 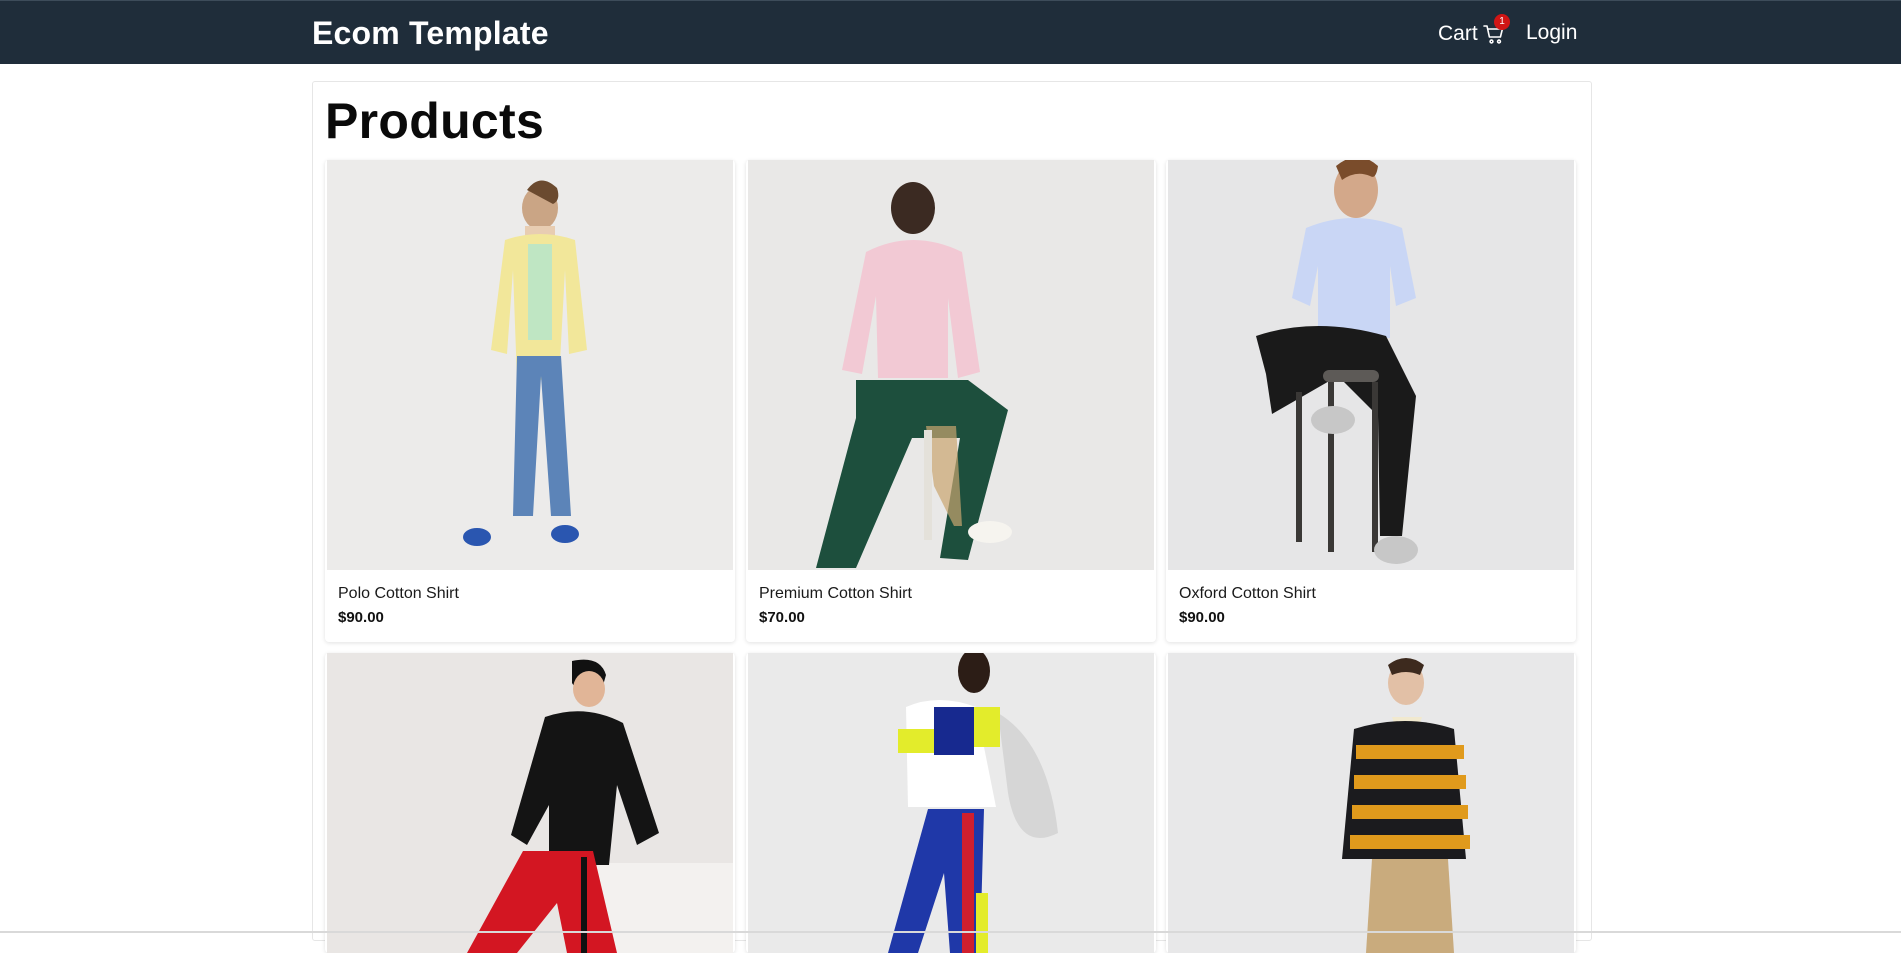 I want to click on product-name: Premium Cotton Shirt, so click(x=835, y=594).